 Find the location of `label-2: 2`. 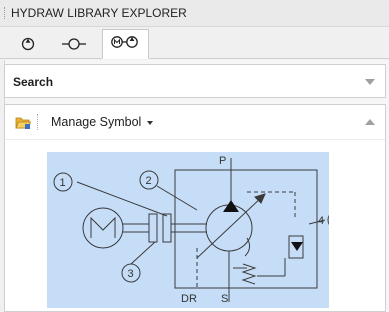

label-2: 2 is located at coordinates (149, 181).